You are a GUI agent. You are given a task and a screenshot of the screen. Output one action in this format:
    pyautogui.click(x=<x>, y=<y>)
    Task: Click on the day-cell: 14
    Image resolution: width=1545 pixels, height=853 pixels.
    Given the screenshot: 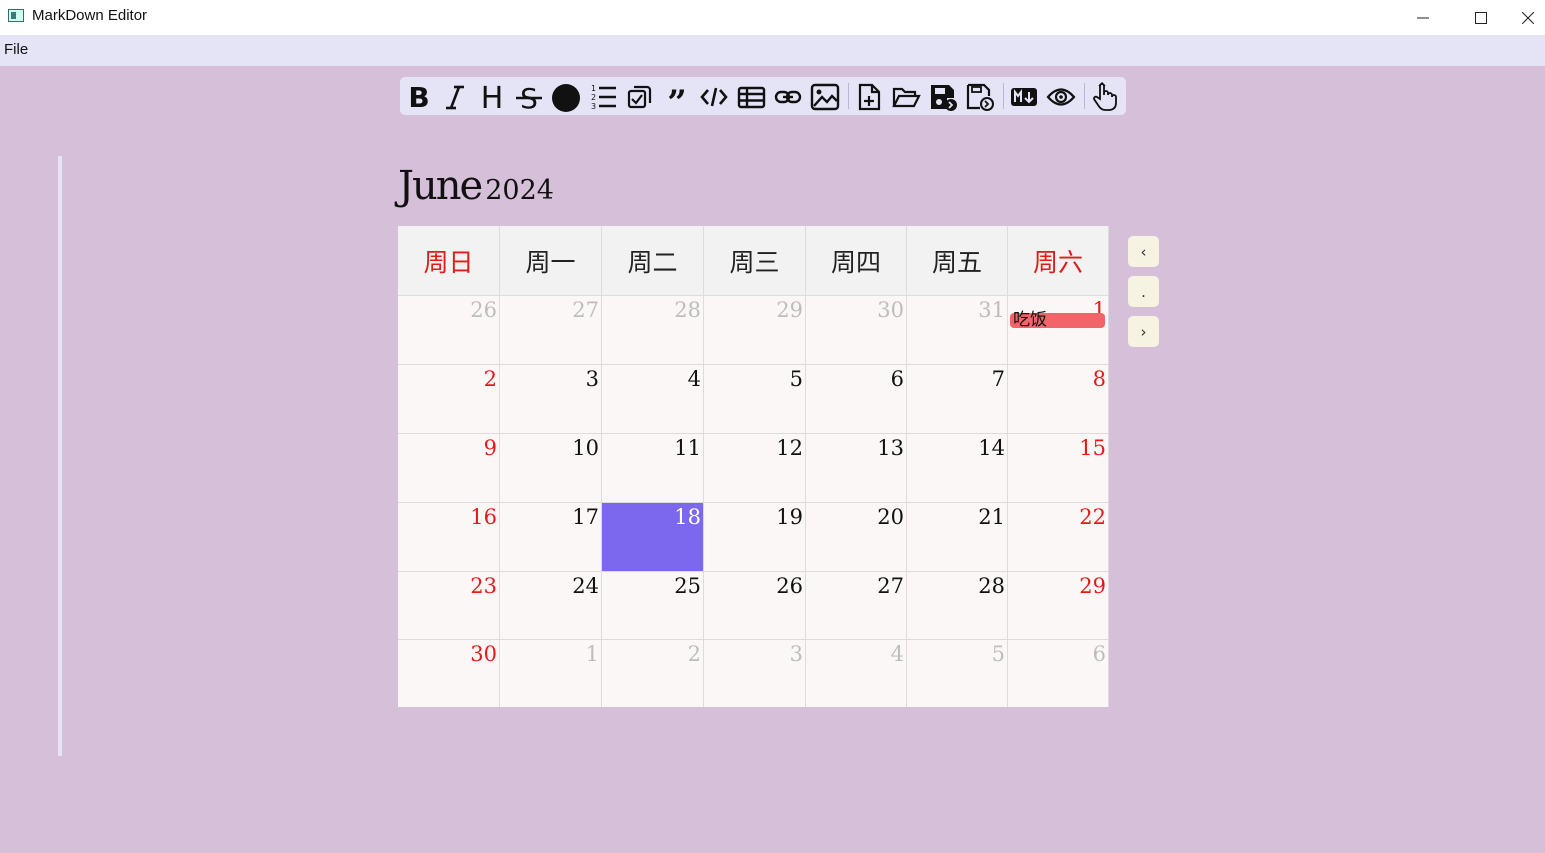 What is the action you would take?
    pyautogui.click(x=957, y=467)
    